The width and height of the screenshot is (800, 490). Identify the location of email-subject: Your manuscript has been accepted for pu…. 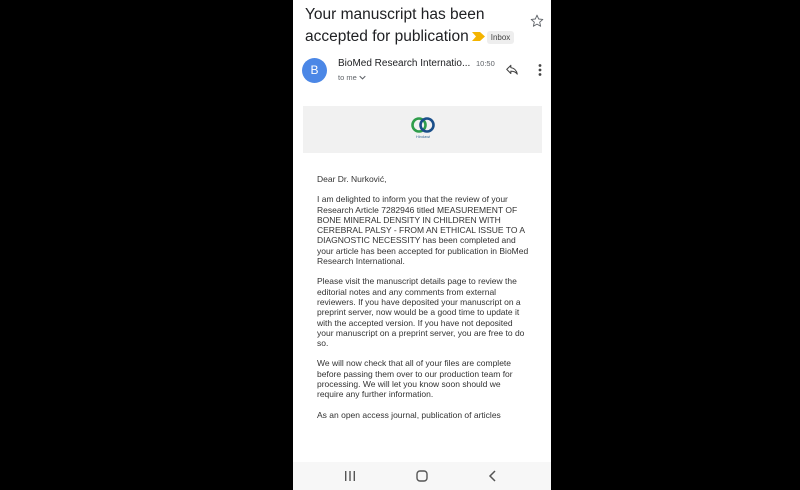
(410, 26).